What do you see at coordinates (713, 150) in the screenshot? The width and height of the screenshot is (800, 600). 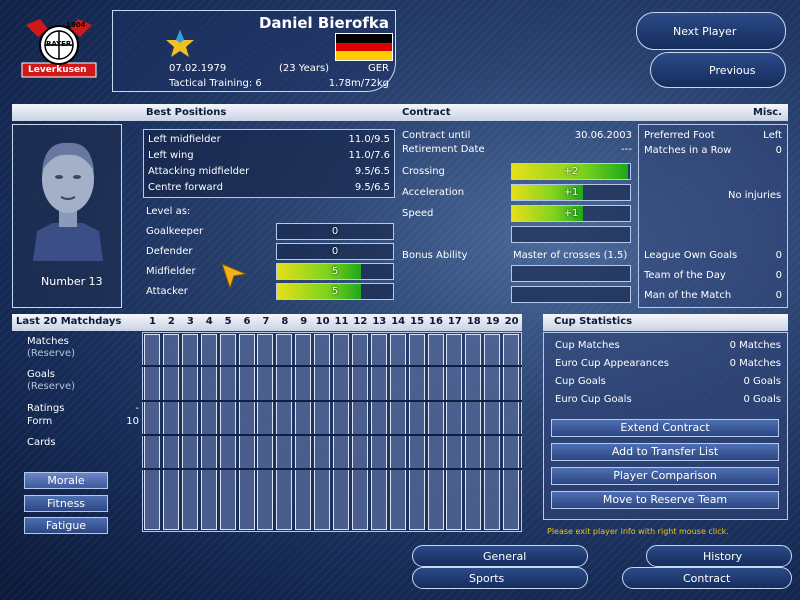 I see `matches-in-row-row: Matches in a Row 0` at bounding box center [713, 150].